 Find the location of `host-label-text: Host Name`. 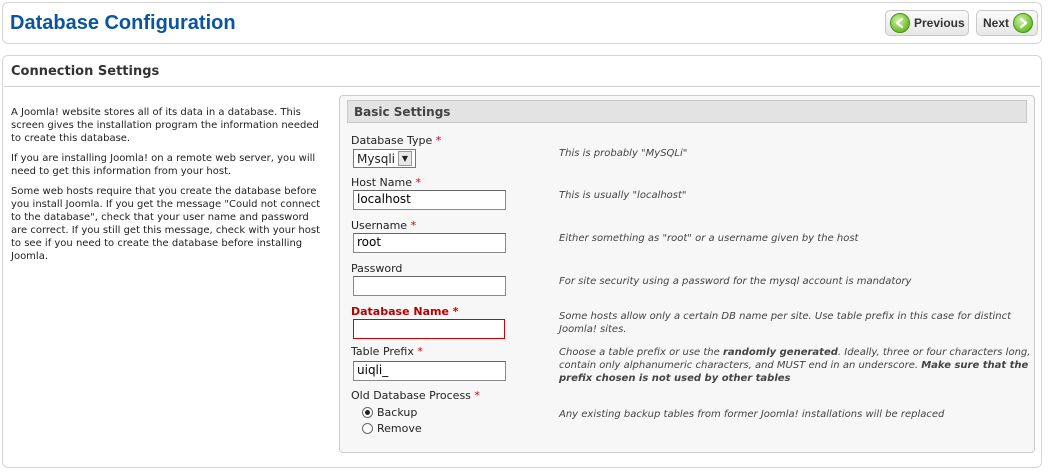

host-label-text: Host Name is located at coordinates (381, 182).